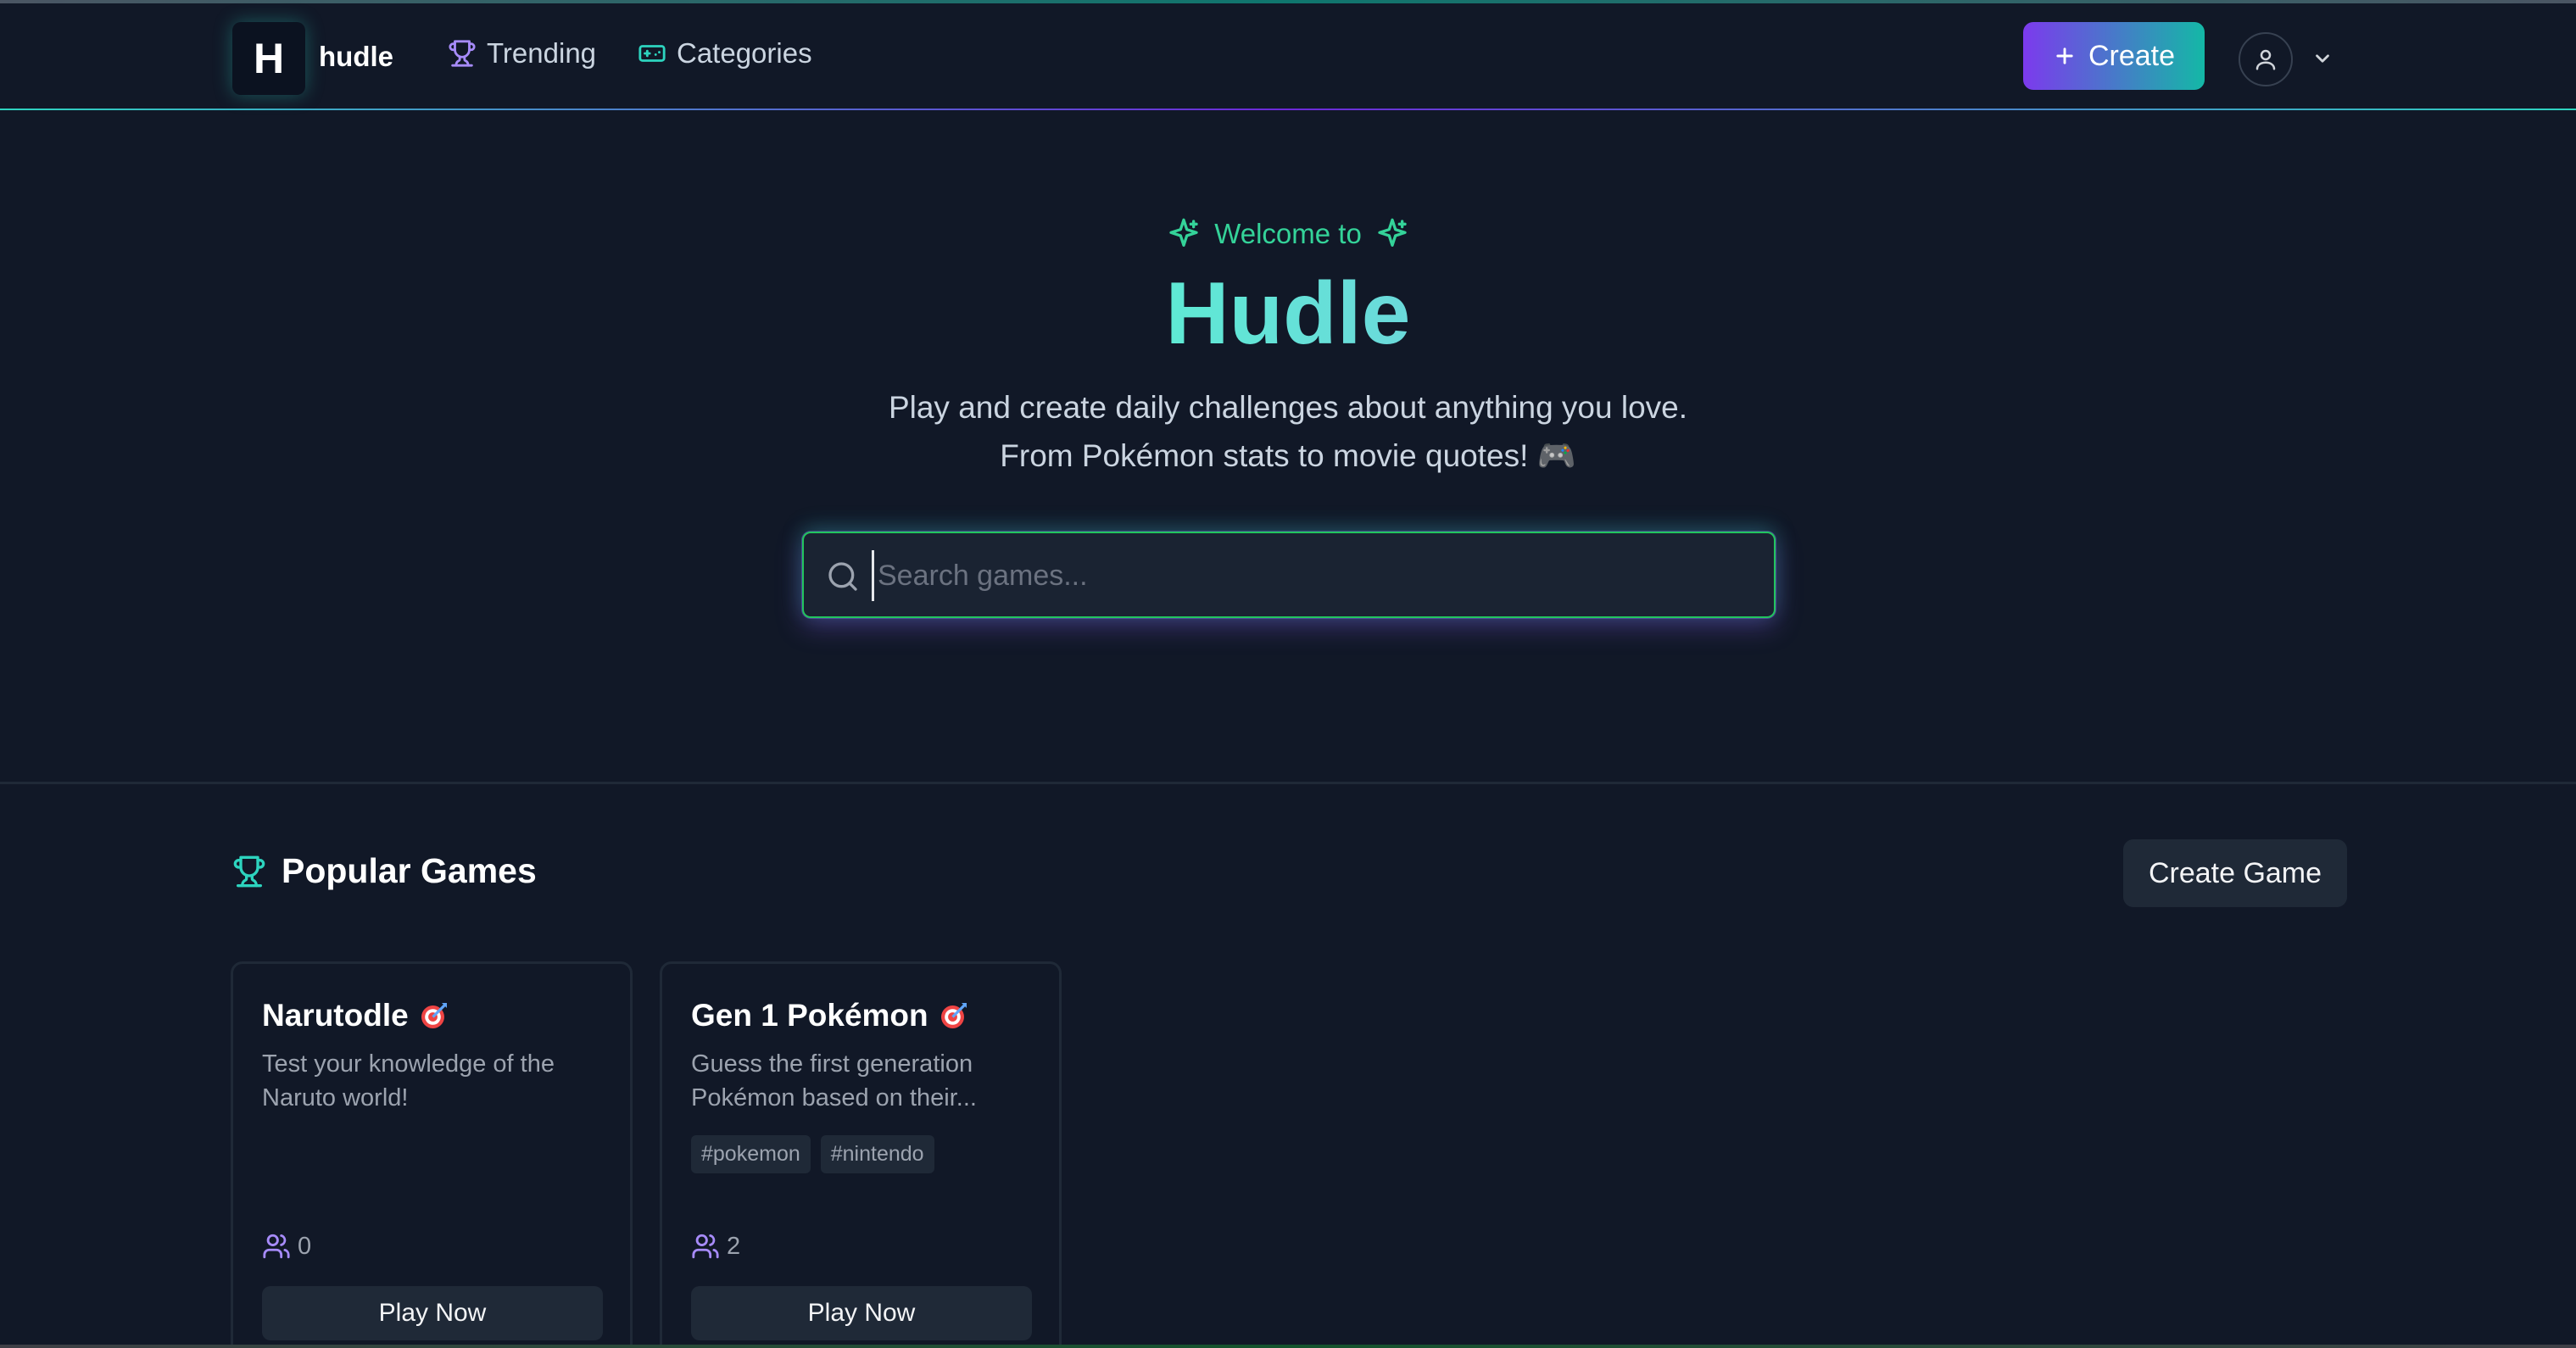 This screenshot has height=1348, width=2576. I want to click on welcome-text: Welcome to, so click(1288, 234).